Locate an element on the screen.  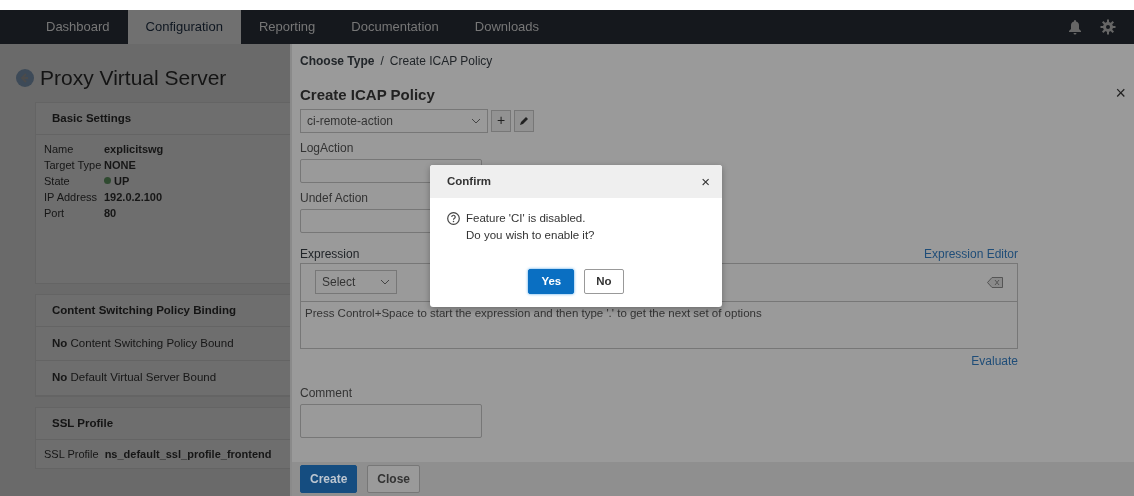
field-label: IP Address is located at coordinates (71, 197).